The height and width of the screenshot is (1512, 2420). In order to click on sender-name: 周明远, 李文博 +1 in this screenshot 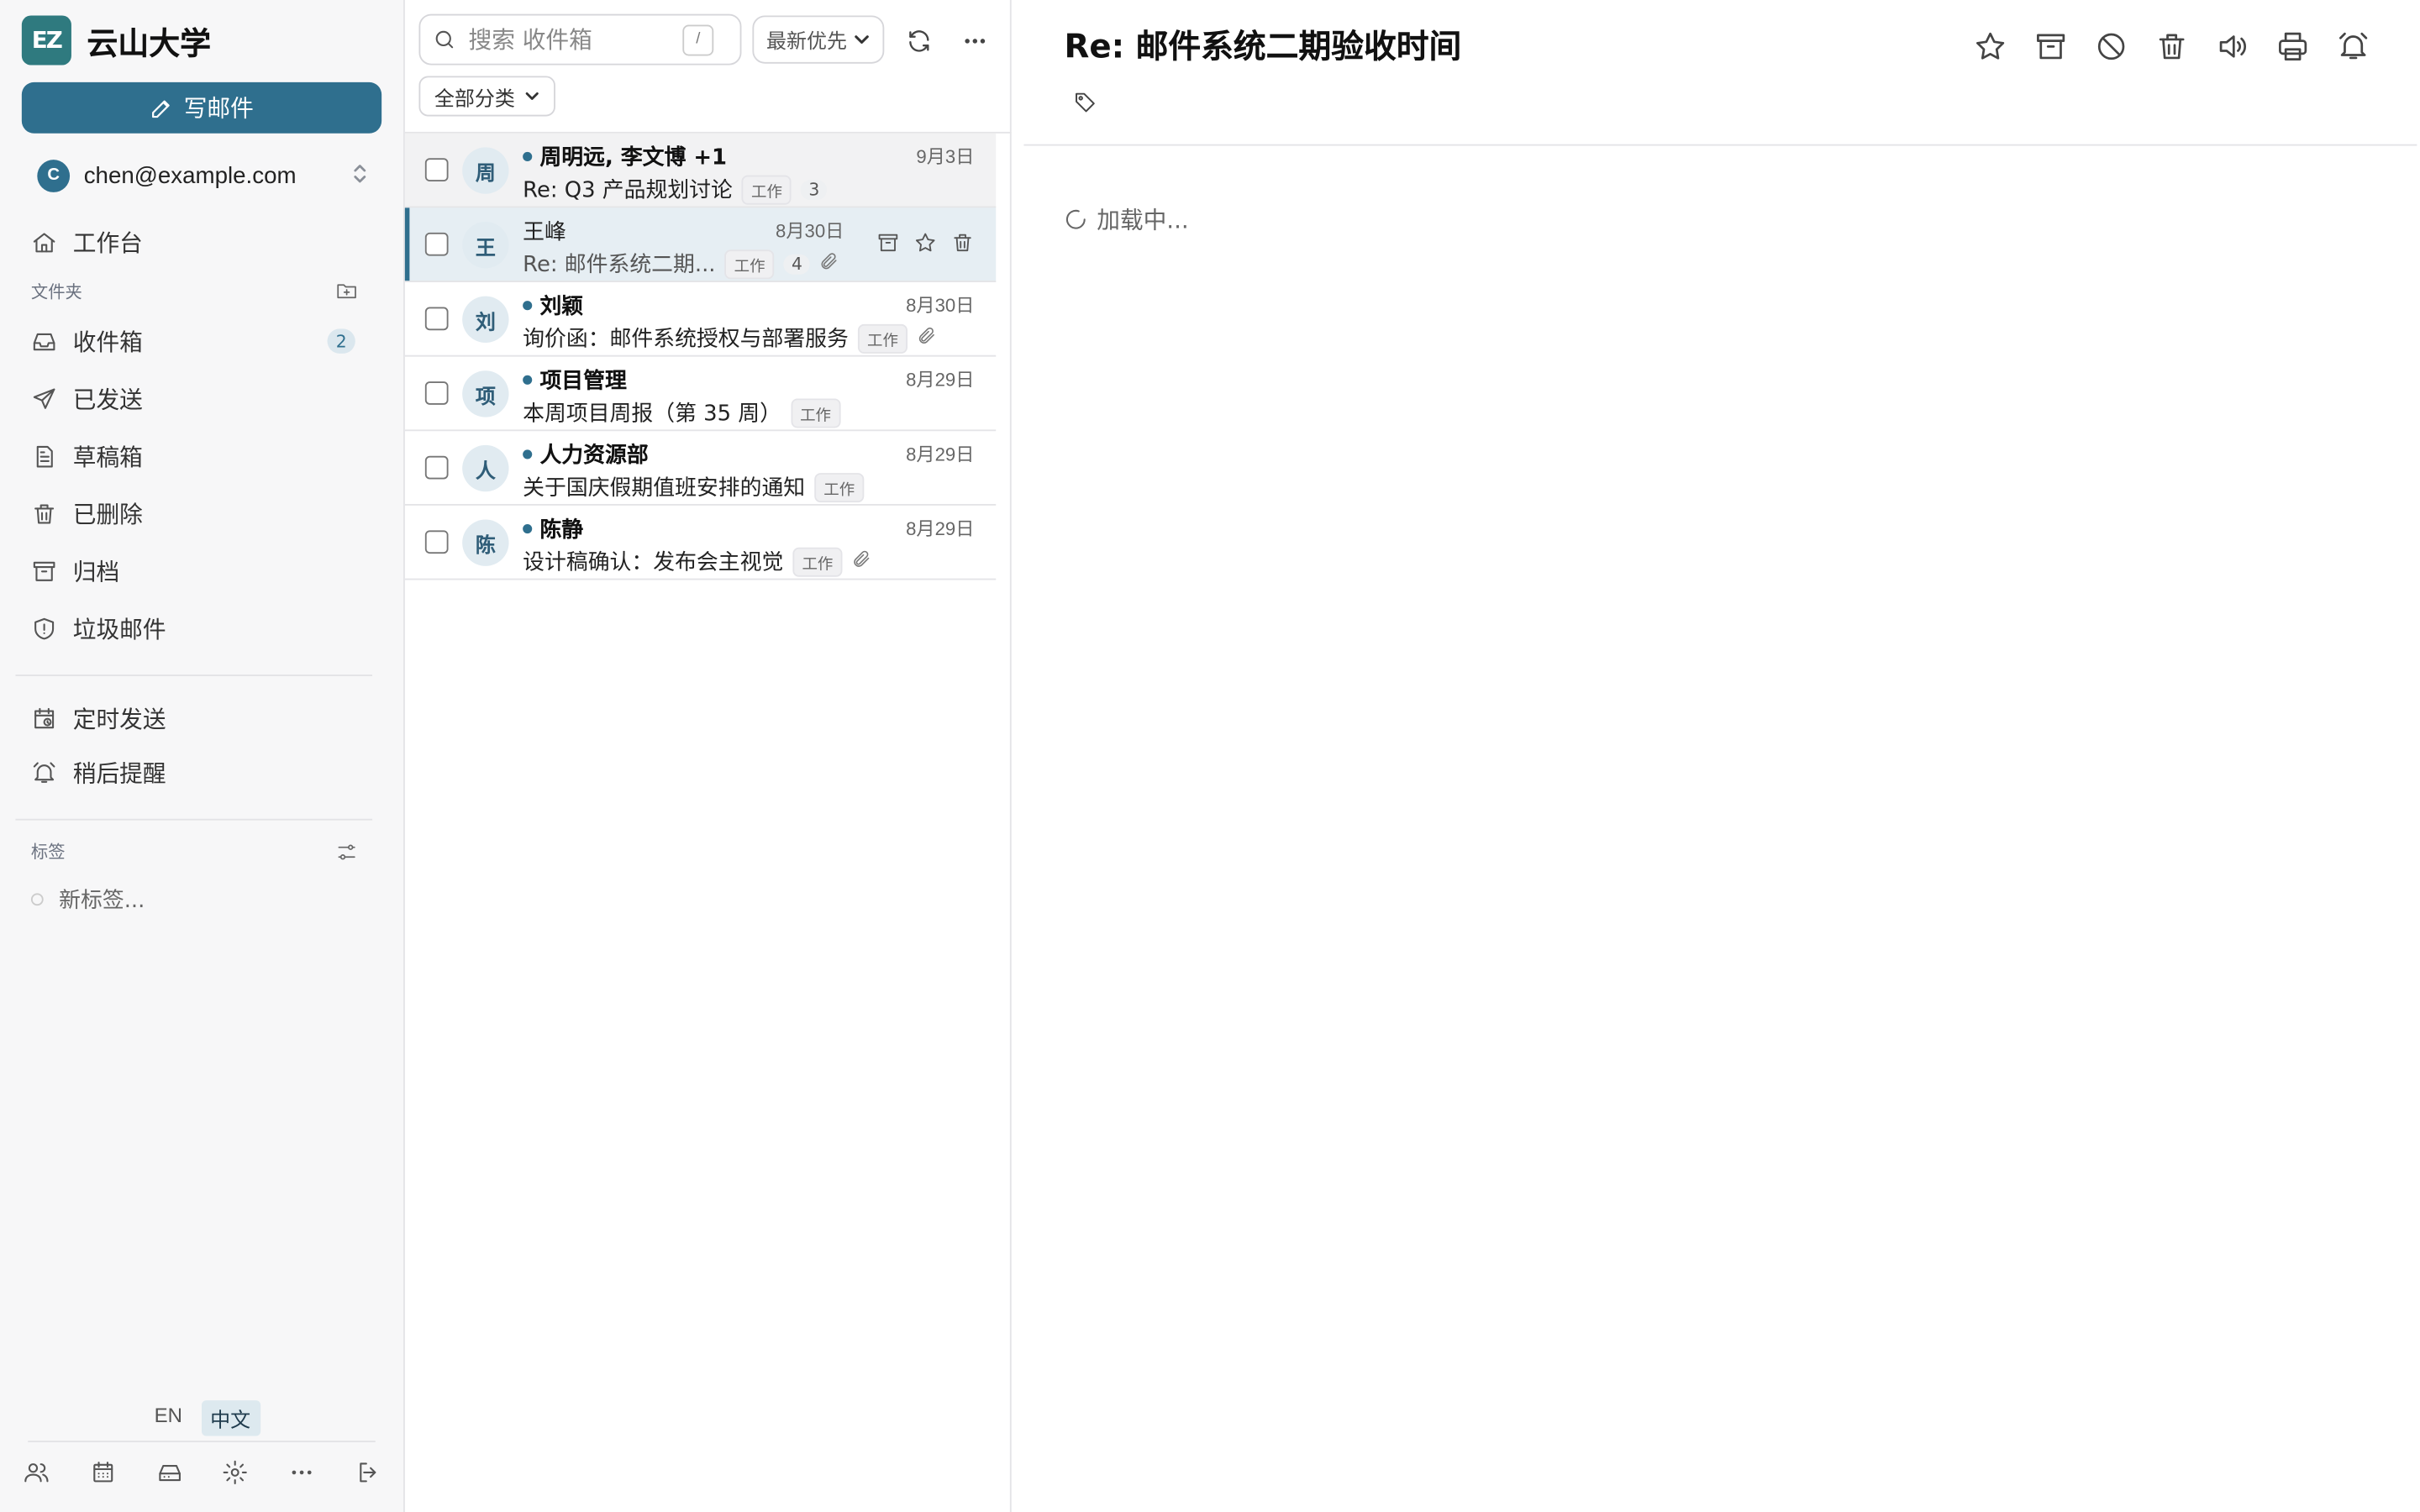, I will do `click(633, 158)`.